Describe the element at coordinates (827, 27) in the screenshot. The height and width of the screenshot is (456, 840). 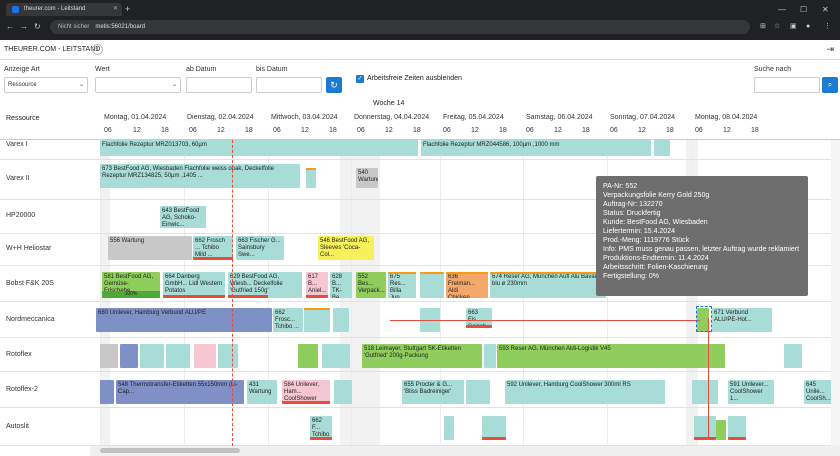
I see `menu-icon: ⋮` at that location.